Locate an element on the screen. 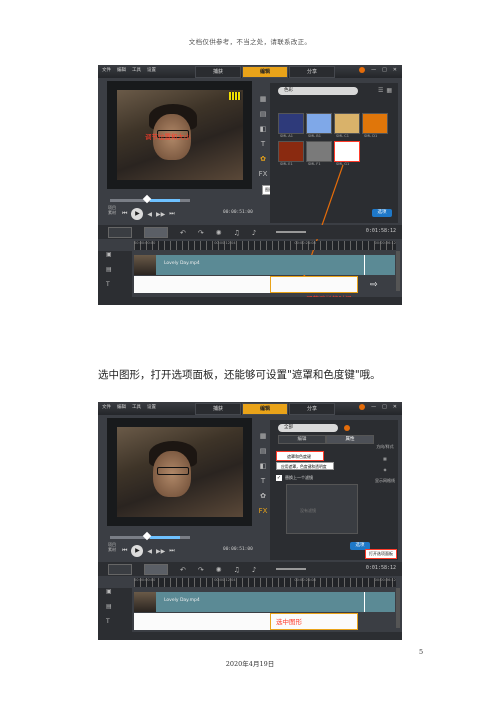 This screenshot has width=500, height=707. close-button: ✕ is located at coordinates (395, 407).